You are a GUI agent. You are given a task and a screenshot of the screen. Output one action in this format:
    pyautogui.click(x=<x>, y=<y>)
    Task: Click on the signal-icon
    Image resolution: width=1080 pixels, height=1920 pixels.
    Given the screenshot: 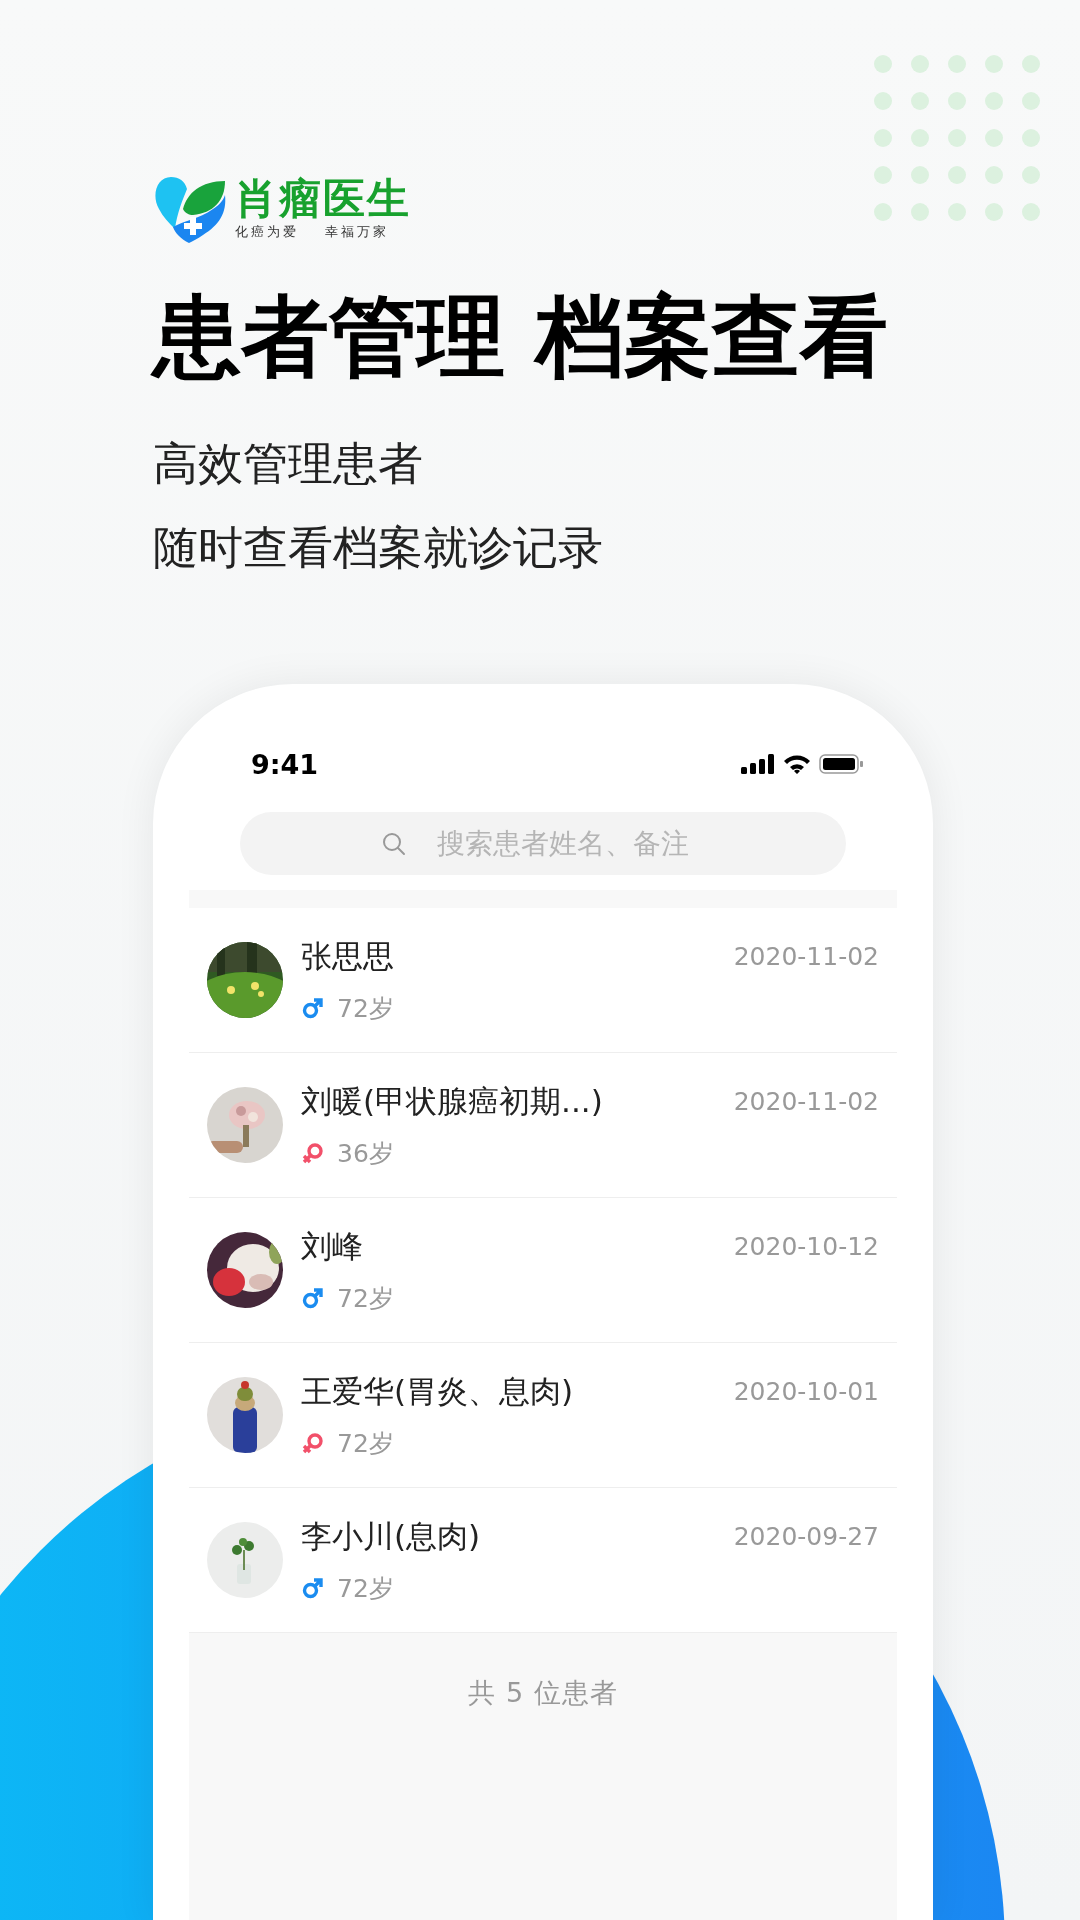 What is the action you would take?
    pyautogui.click(x=758, y=764)
    